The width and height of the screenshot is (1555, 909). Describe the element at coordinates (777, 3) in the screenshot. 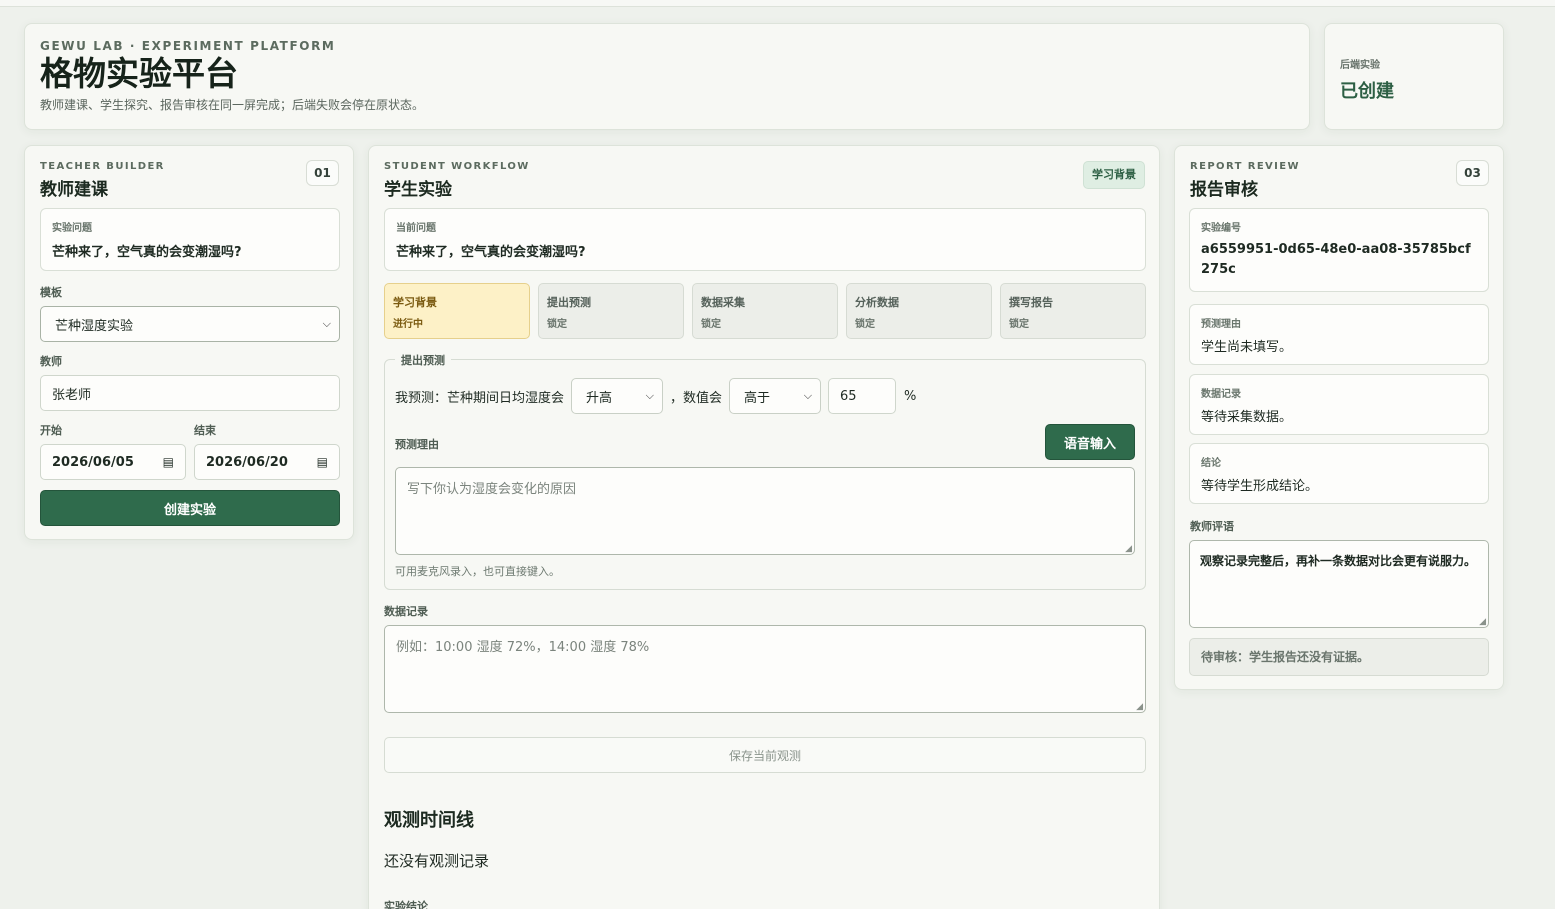

I see `top-bar` at that location.